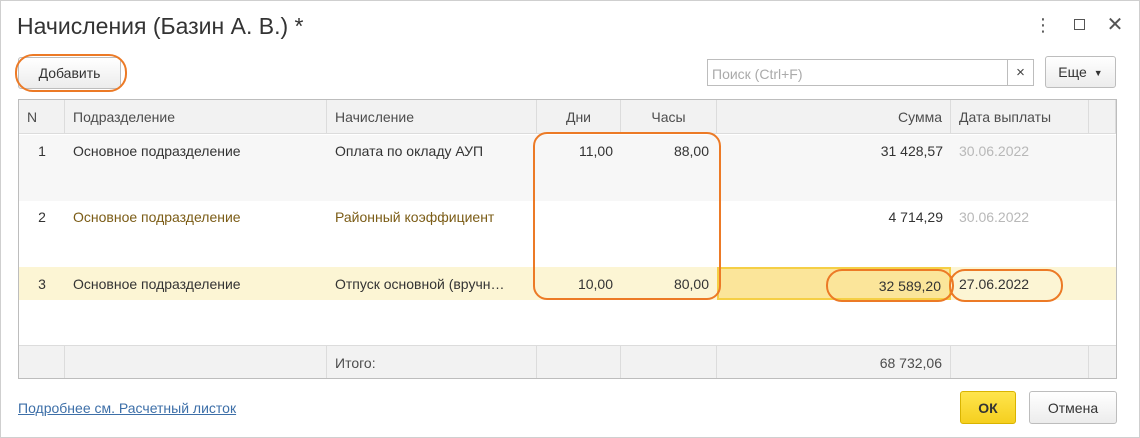 This screenshot has width=1140, height=438. Describe the element at coordinates (42, 151) in the screenshot. I see `row-number: 1` at that location.